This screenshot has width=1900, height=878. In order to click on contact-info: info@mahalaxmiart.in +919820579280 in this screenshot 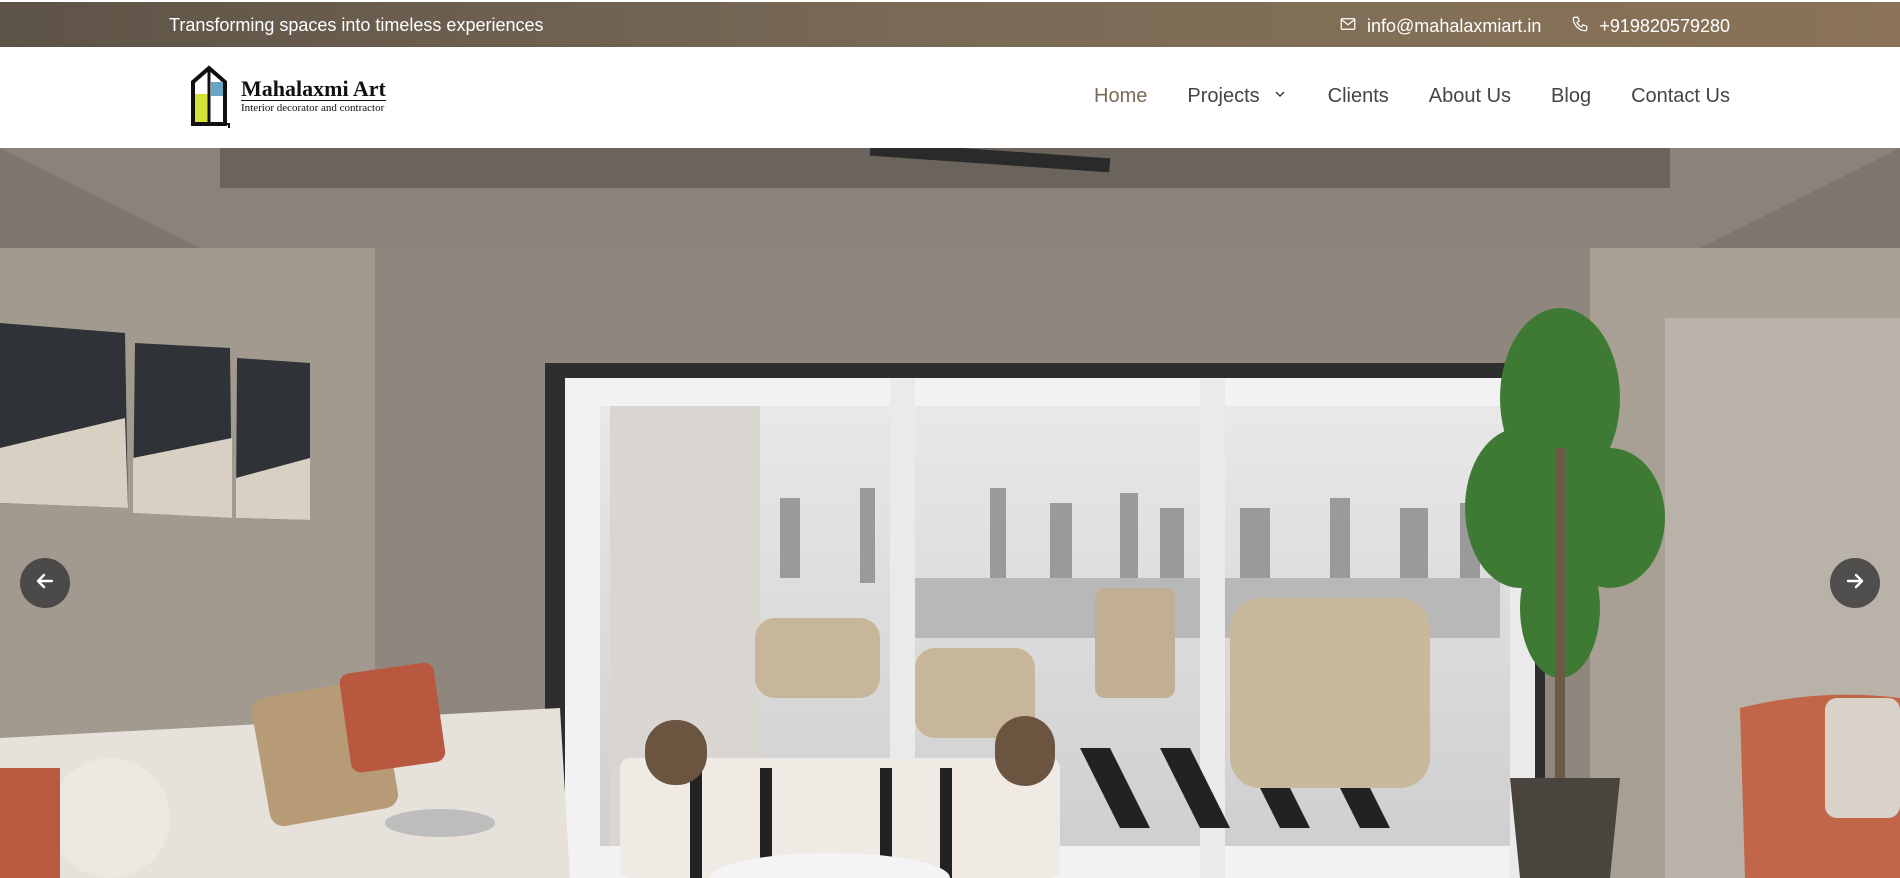, I will do `click(1534, 26)`.